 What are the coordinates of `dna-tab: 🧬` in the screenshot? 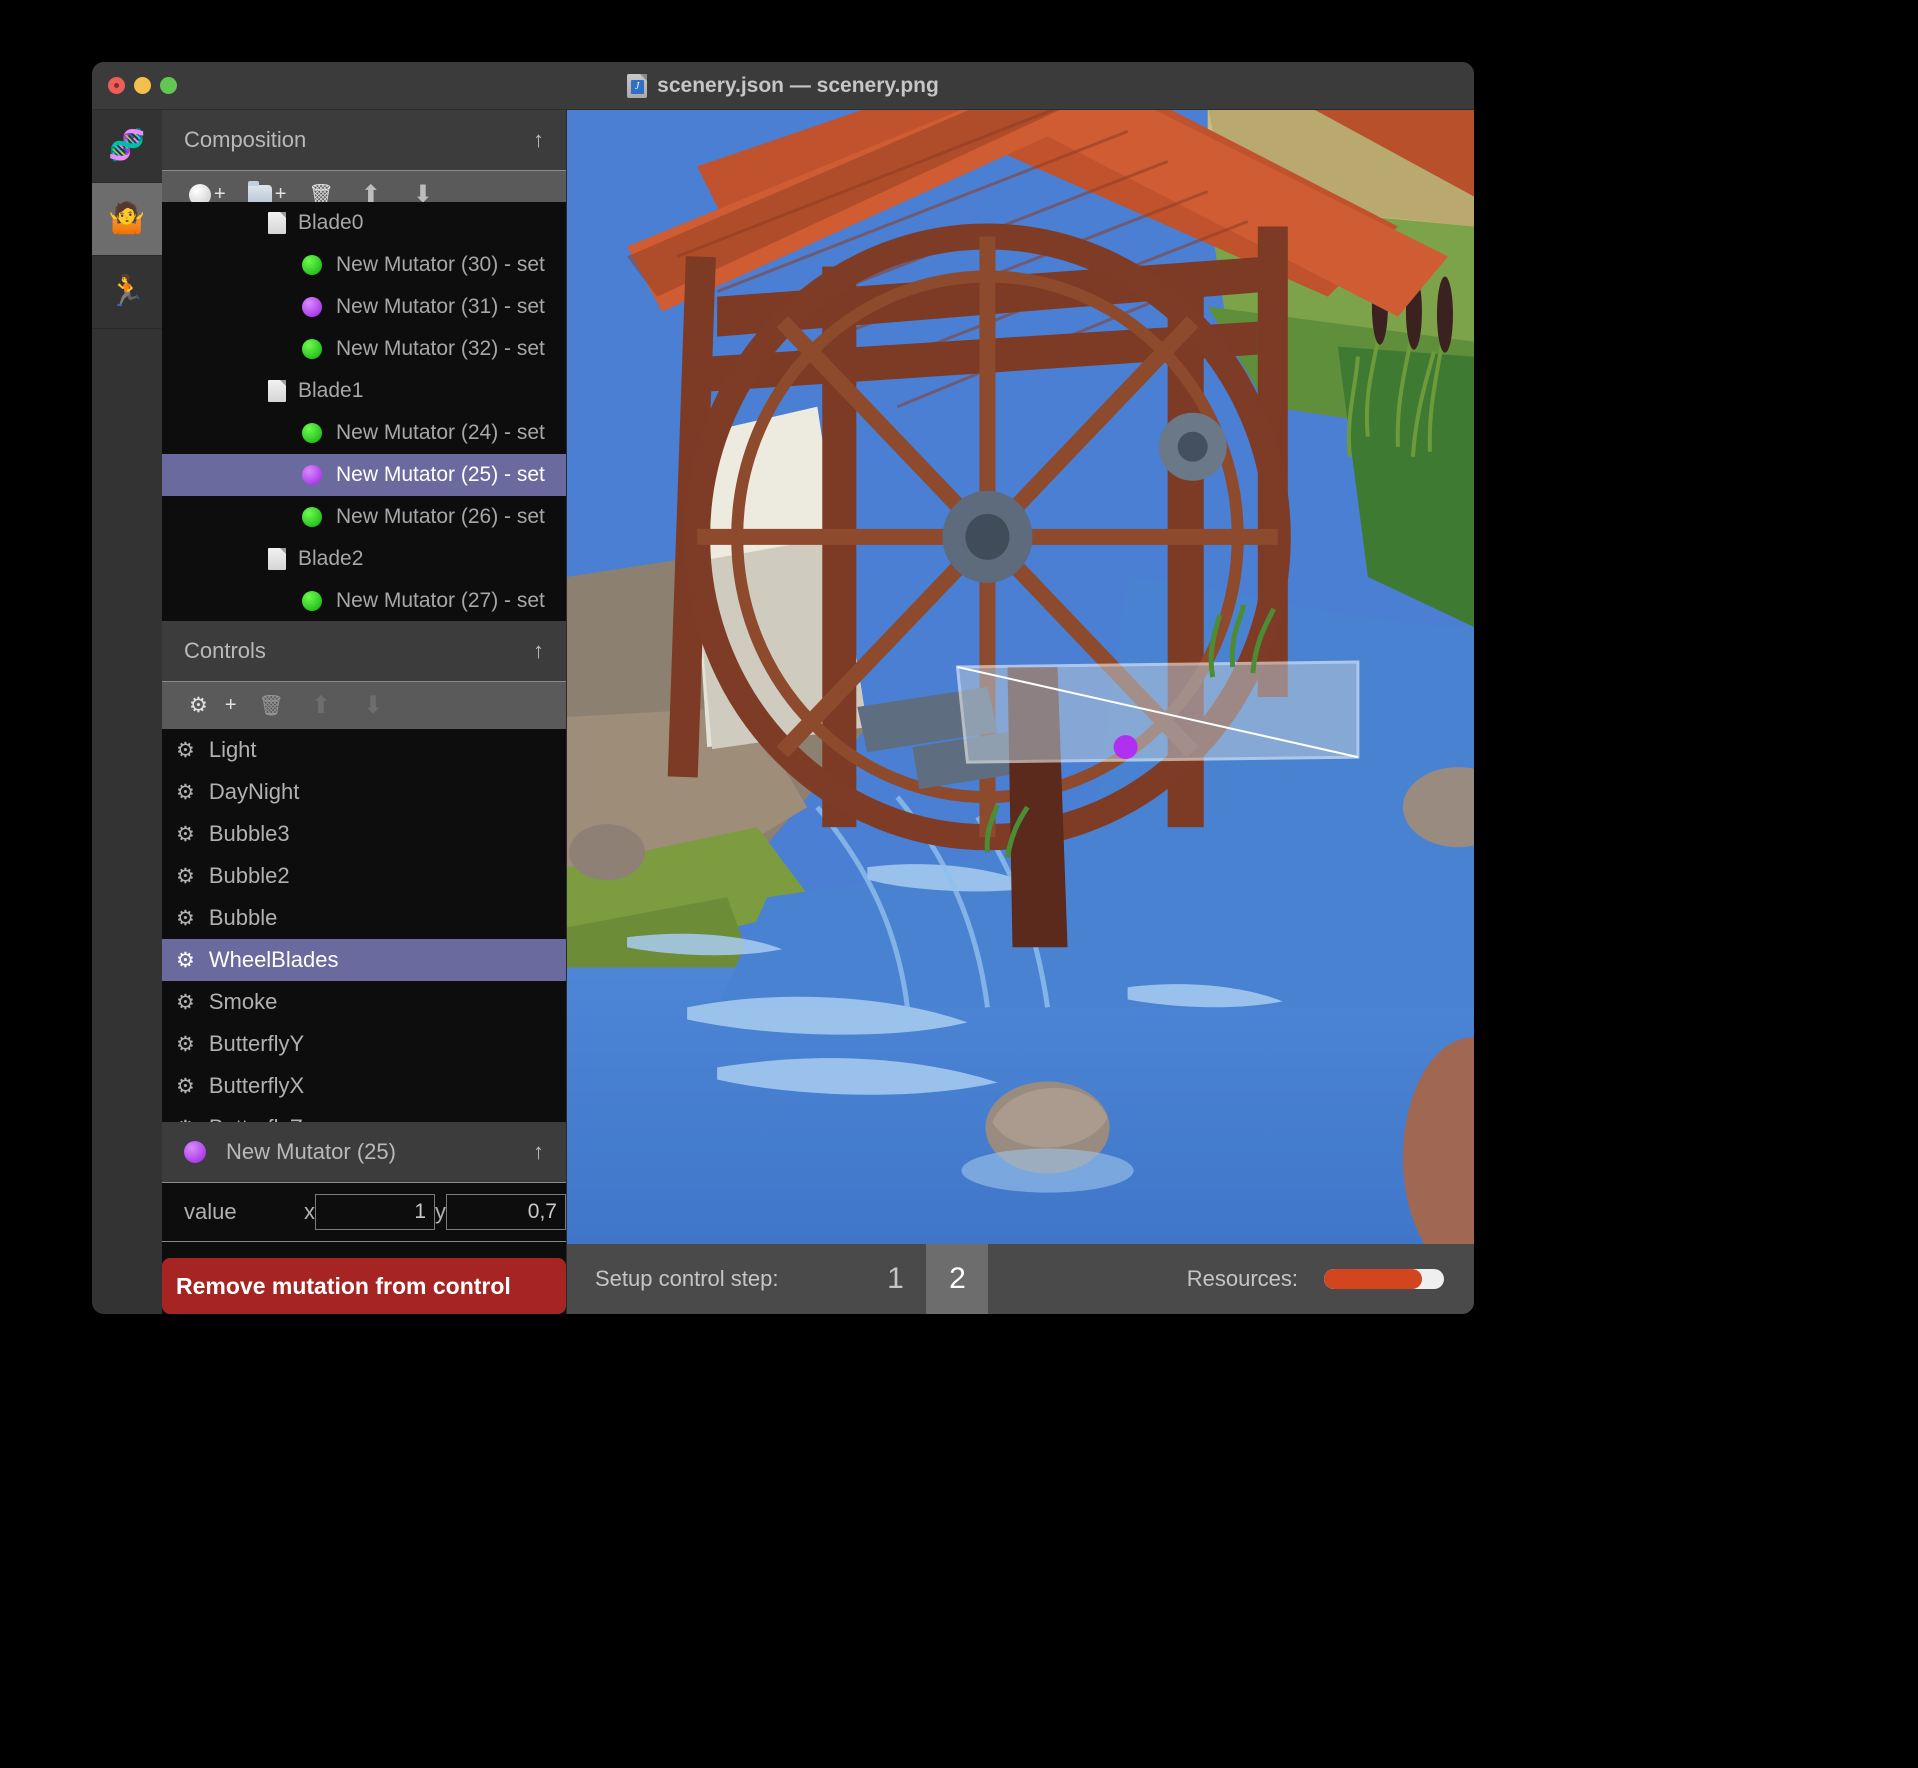 It's located at (127, 146).